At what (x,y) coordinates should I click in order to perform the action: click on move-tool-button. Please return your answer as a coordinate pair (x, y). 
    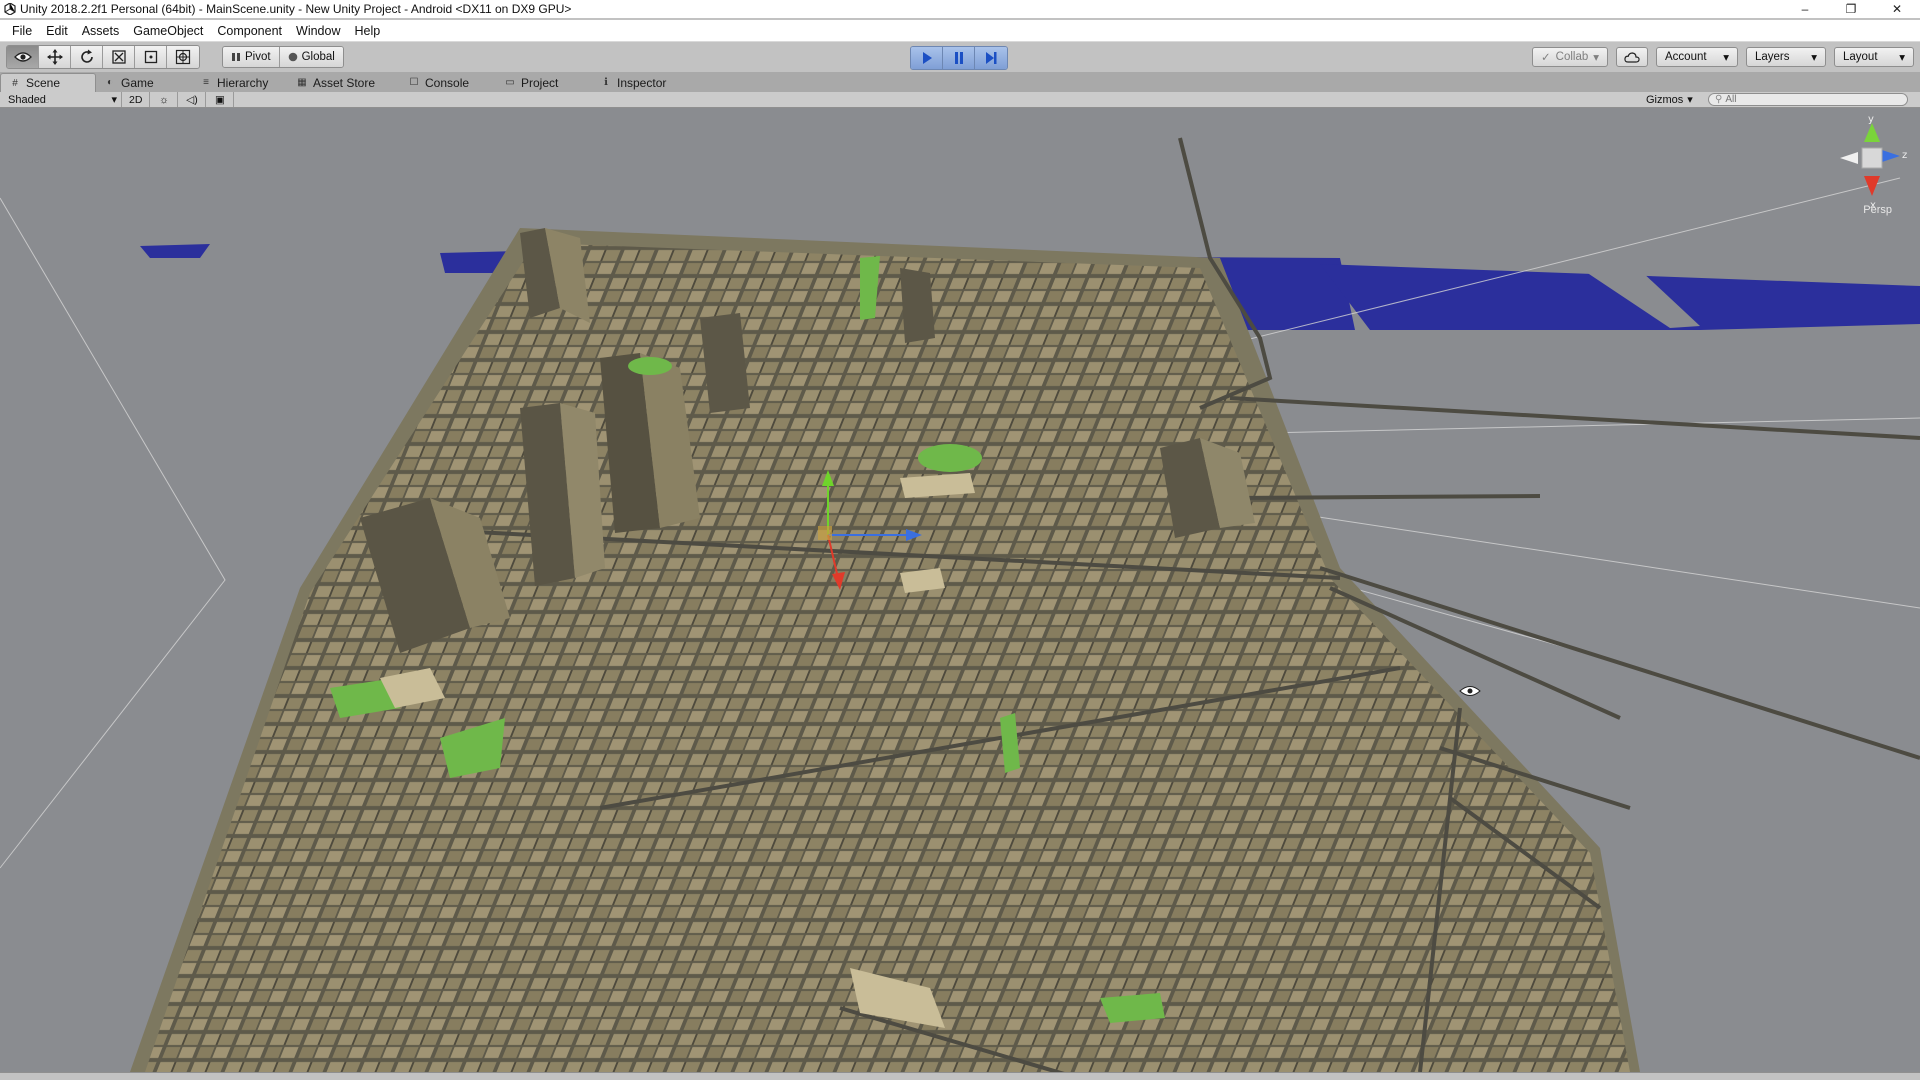
    Looking at the image, I should click on (55, 57).